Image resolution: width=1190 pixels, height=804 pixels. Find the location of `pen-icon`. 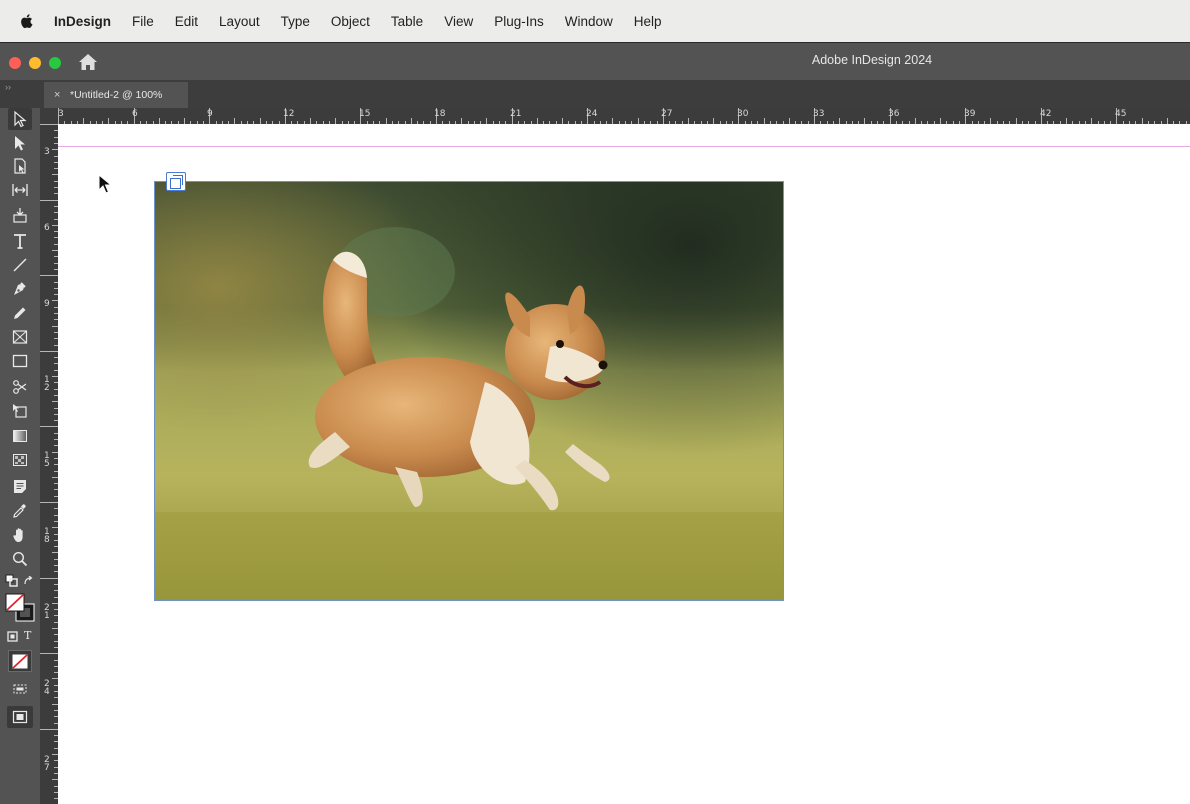

pen-icon is located at coordinates (20, 288).